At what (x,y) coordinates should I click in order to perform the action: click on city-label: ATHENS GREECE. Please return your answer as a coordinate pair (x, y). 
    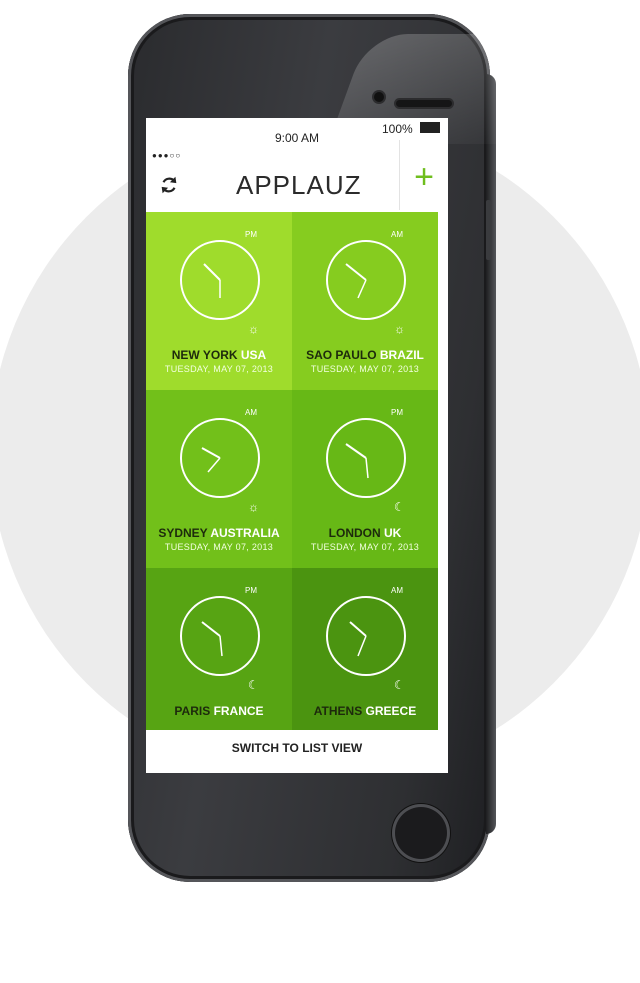
    Looking at the image, I should click on (365, 711).